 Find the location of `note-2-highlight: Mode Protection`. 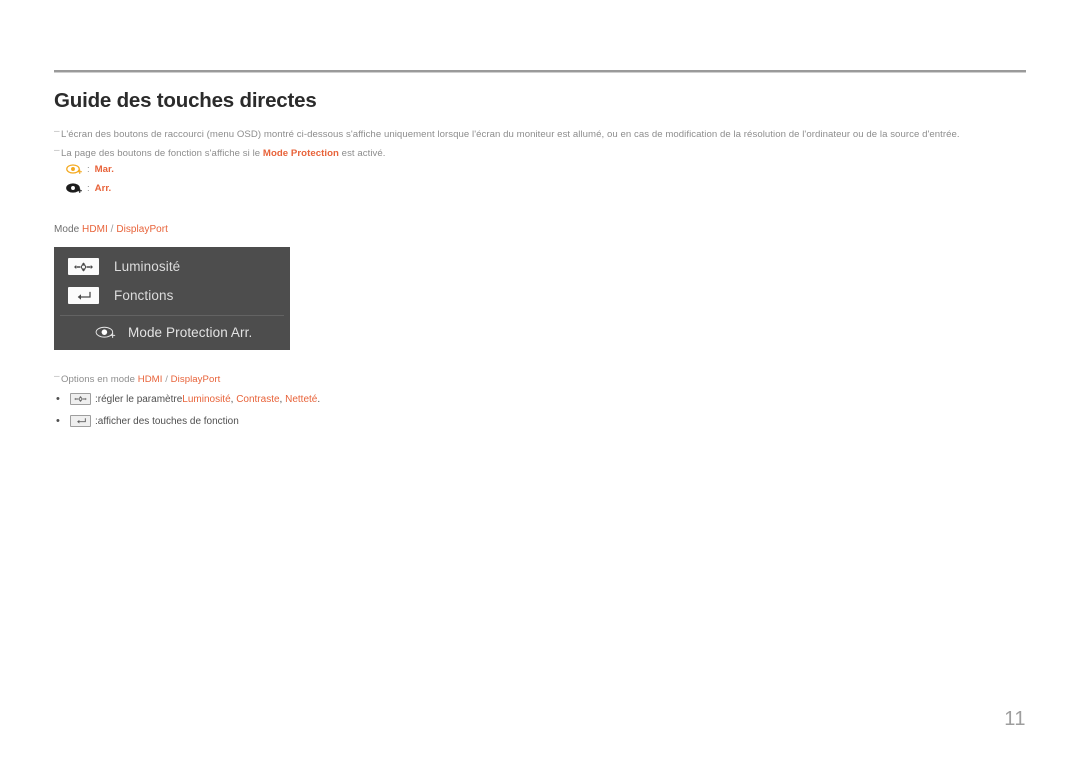

note-2-highlight: Mode Protection is located at coordinates (300, 153).